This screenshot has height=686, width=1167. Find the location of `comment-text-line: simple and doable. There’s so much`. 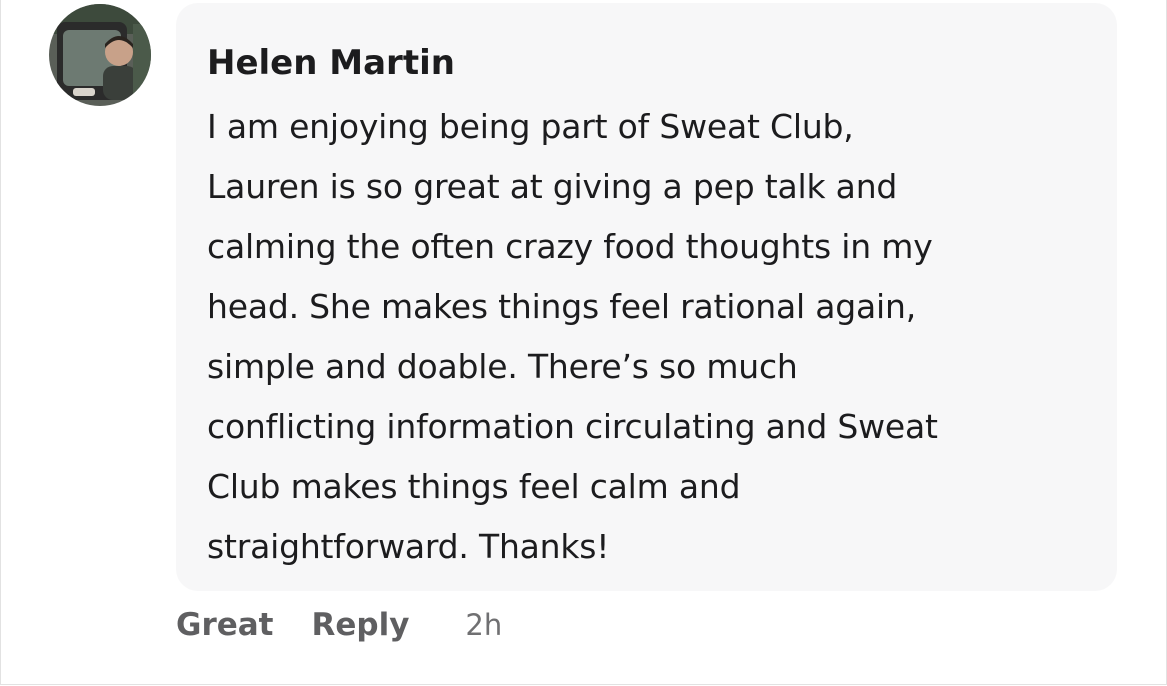

comment-text-line: simple and doable. There’s so much is located at coordinates (502, 366).